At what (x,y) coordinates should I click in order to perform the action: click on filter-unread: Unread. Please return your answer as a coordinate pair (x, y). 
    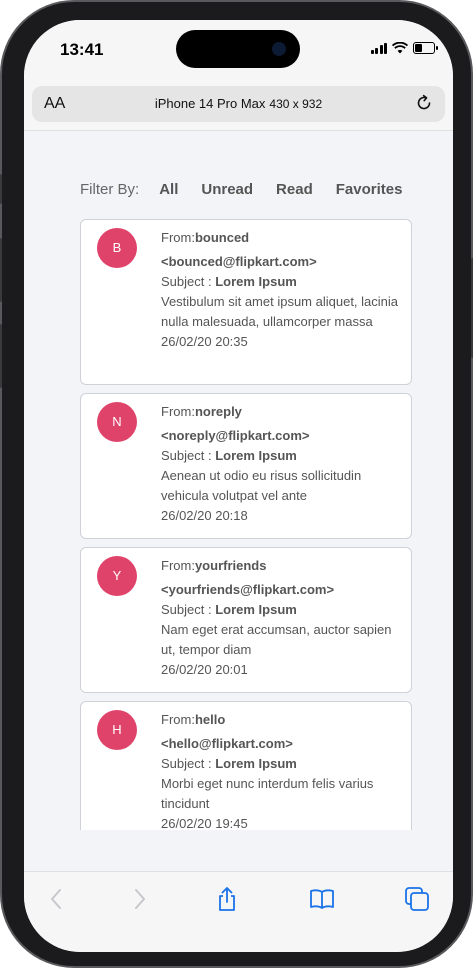
    Looking at the image, I should click on (227, 189).